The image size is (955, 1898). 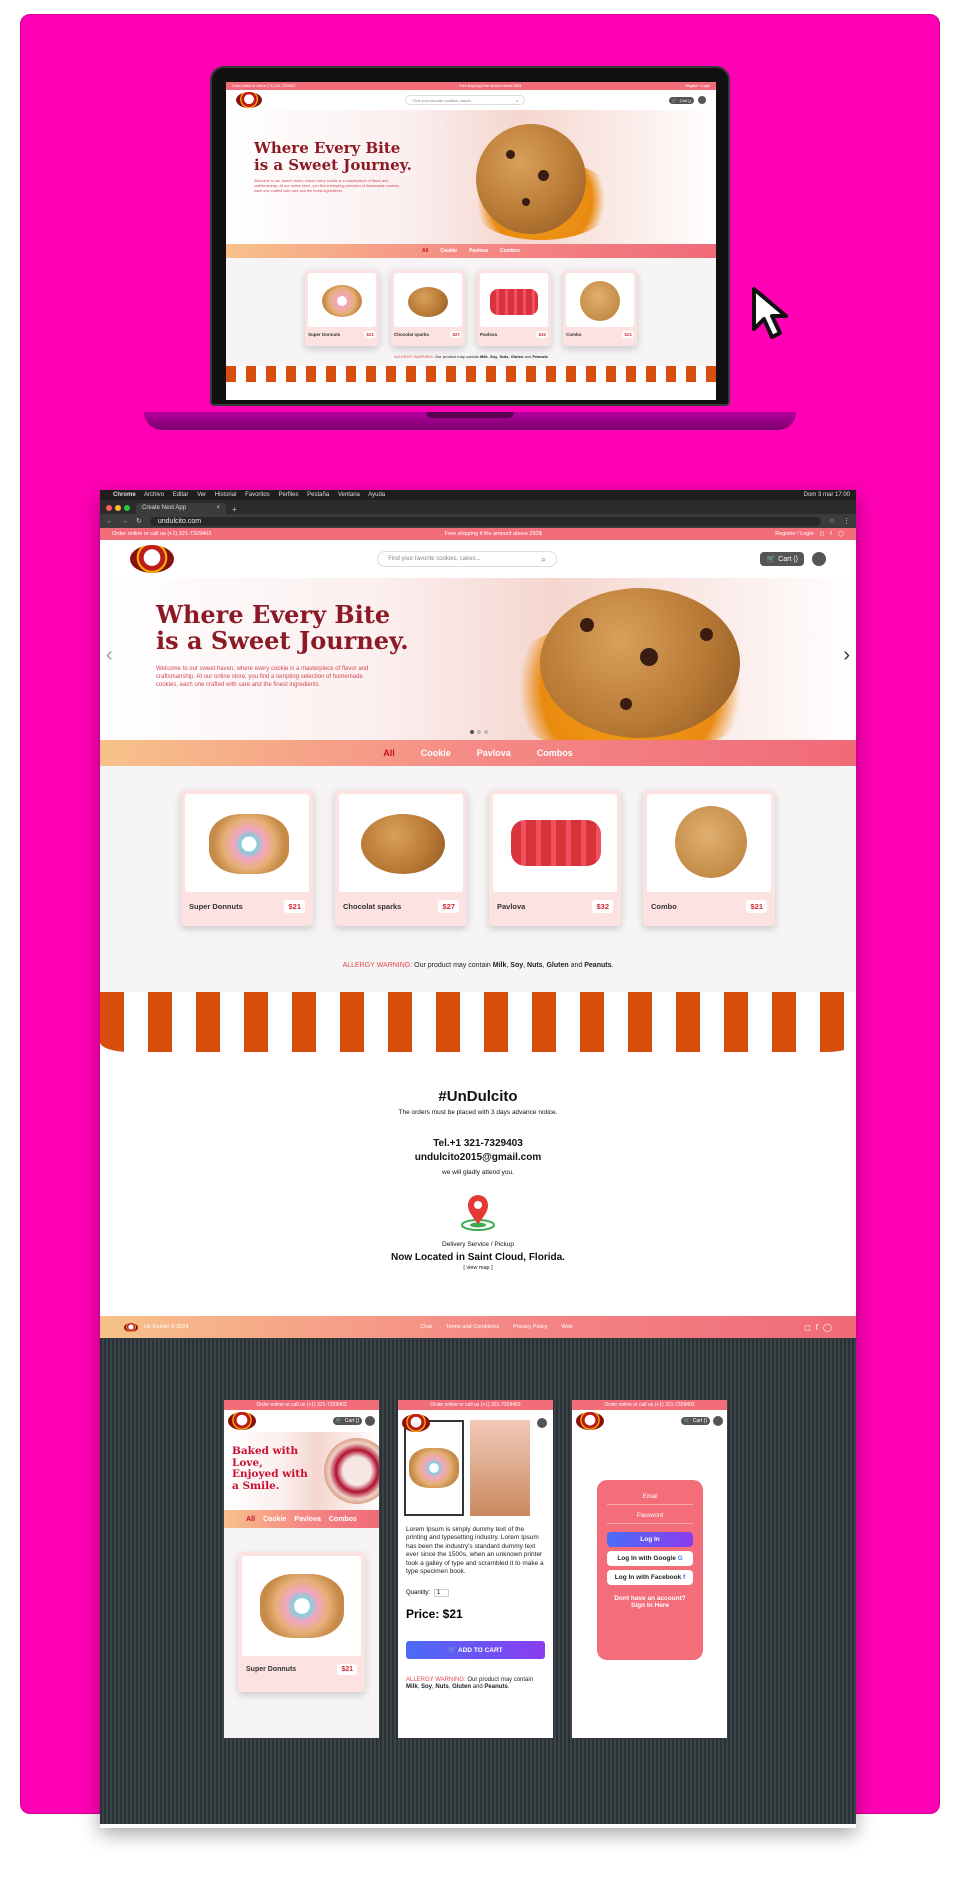 I want to click on new-tab-icon: +, so click(x=234, y=509).